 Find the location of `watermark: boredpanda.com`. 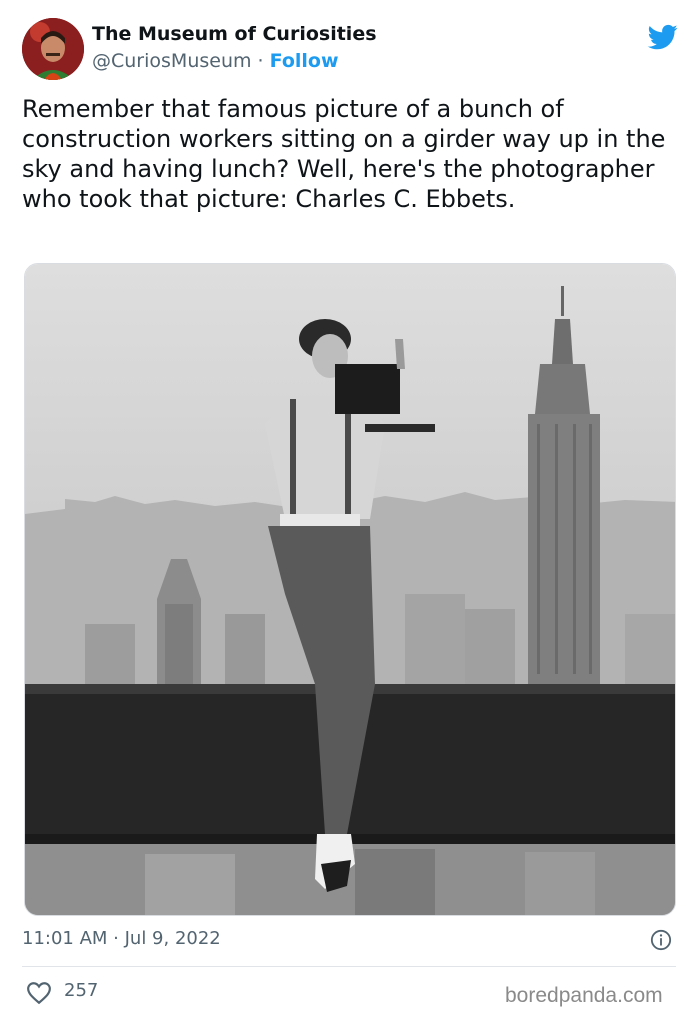

watermark: boredpanda.com is located at coordinates (584, 995).